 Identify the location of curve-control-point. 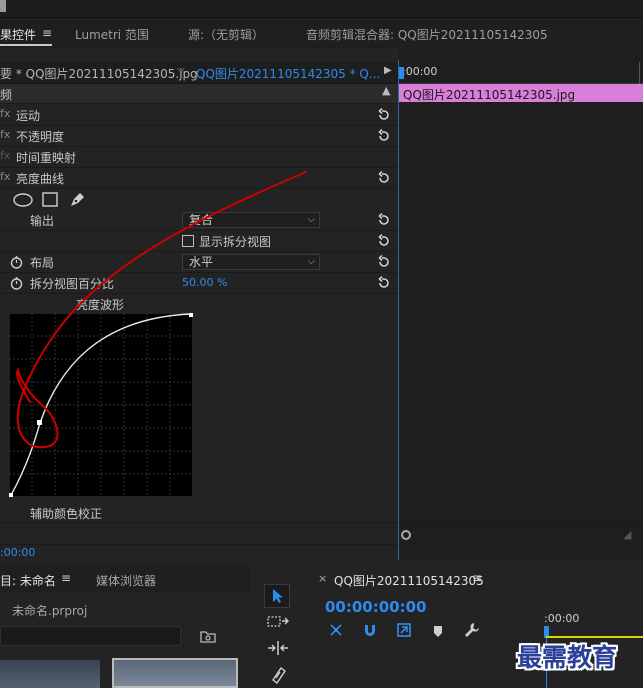
(39, 422).